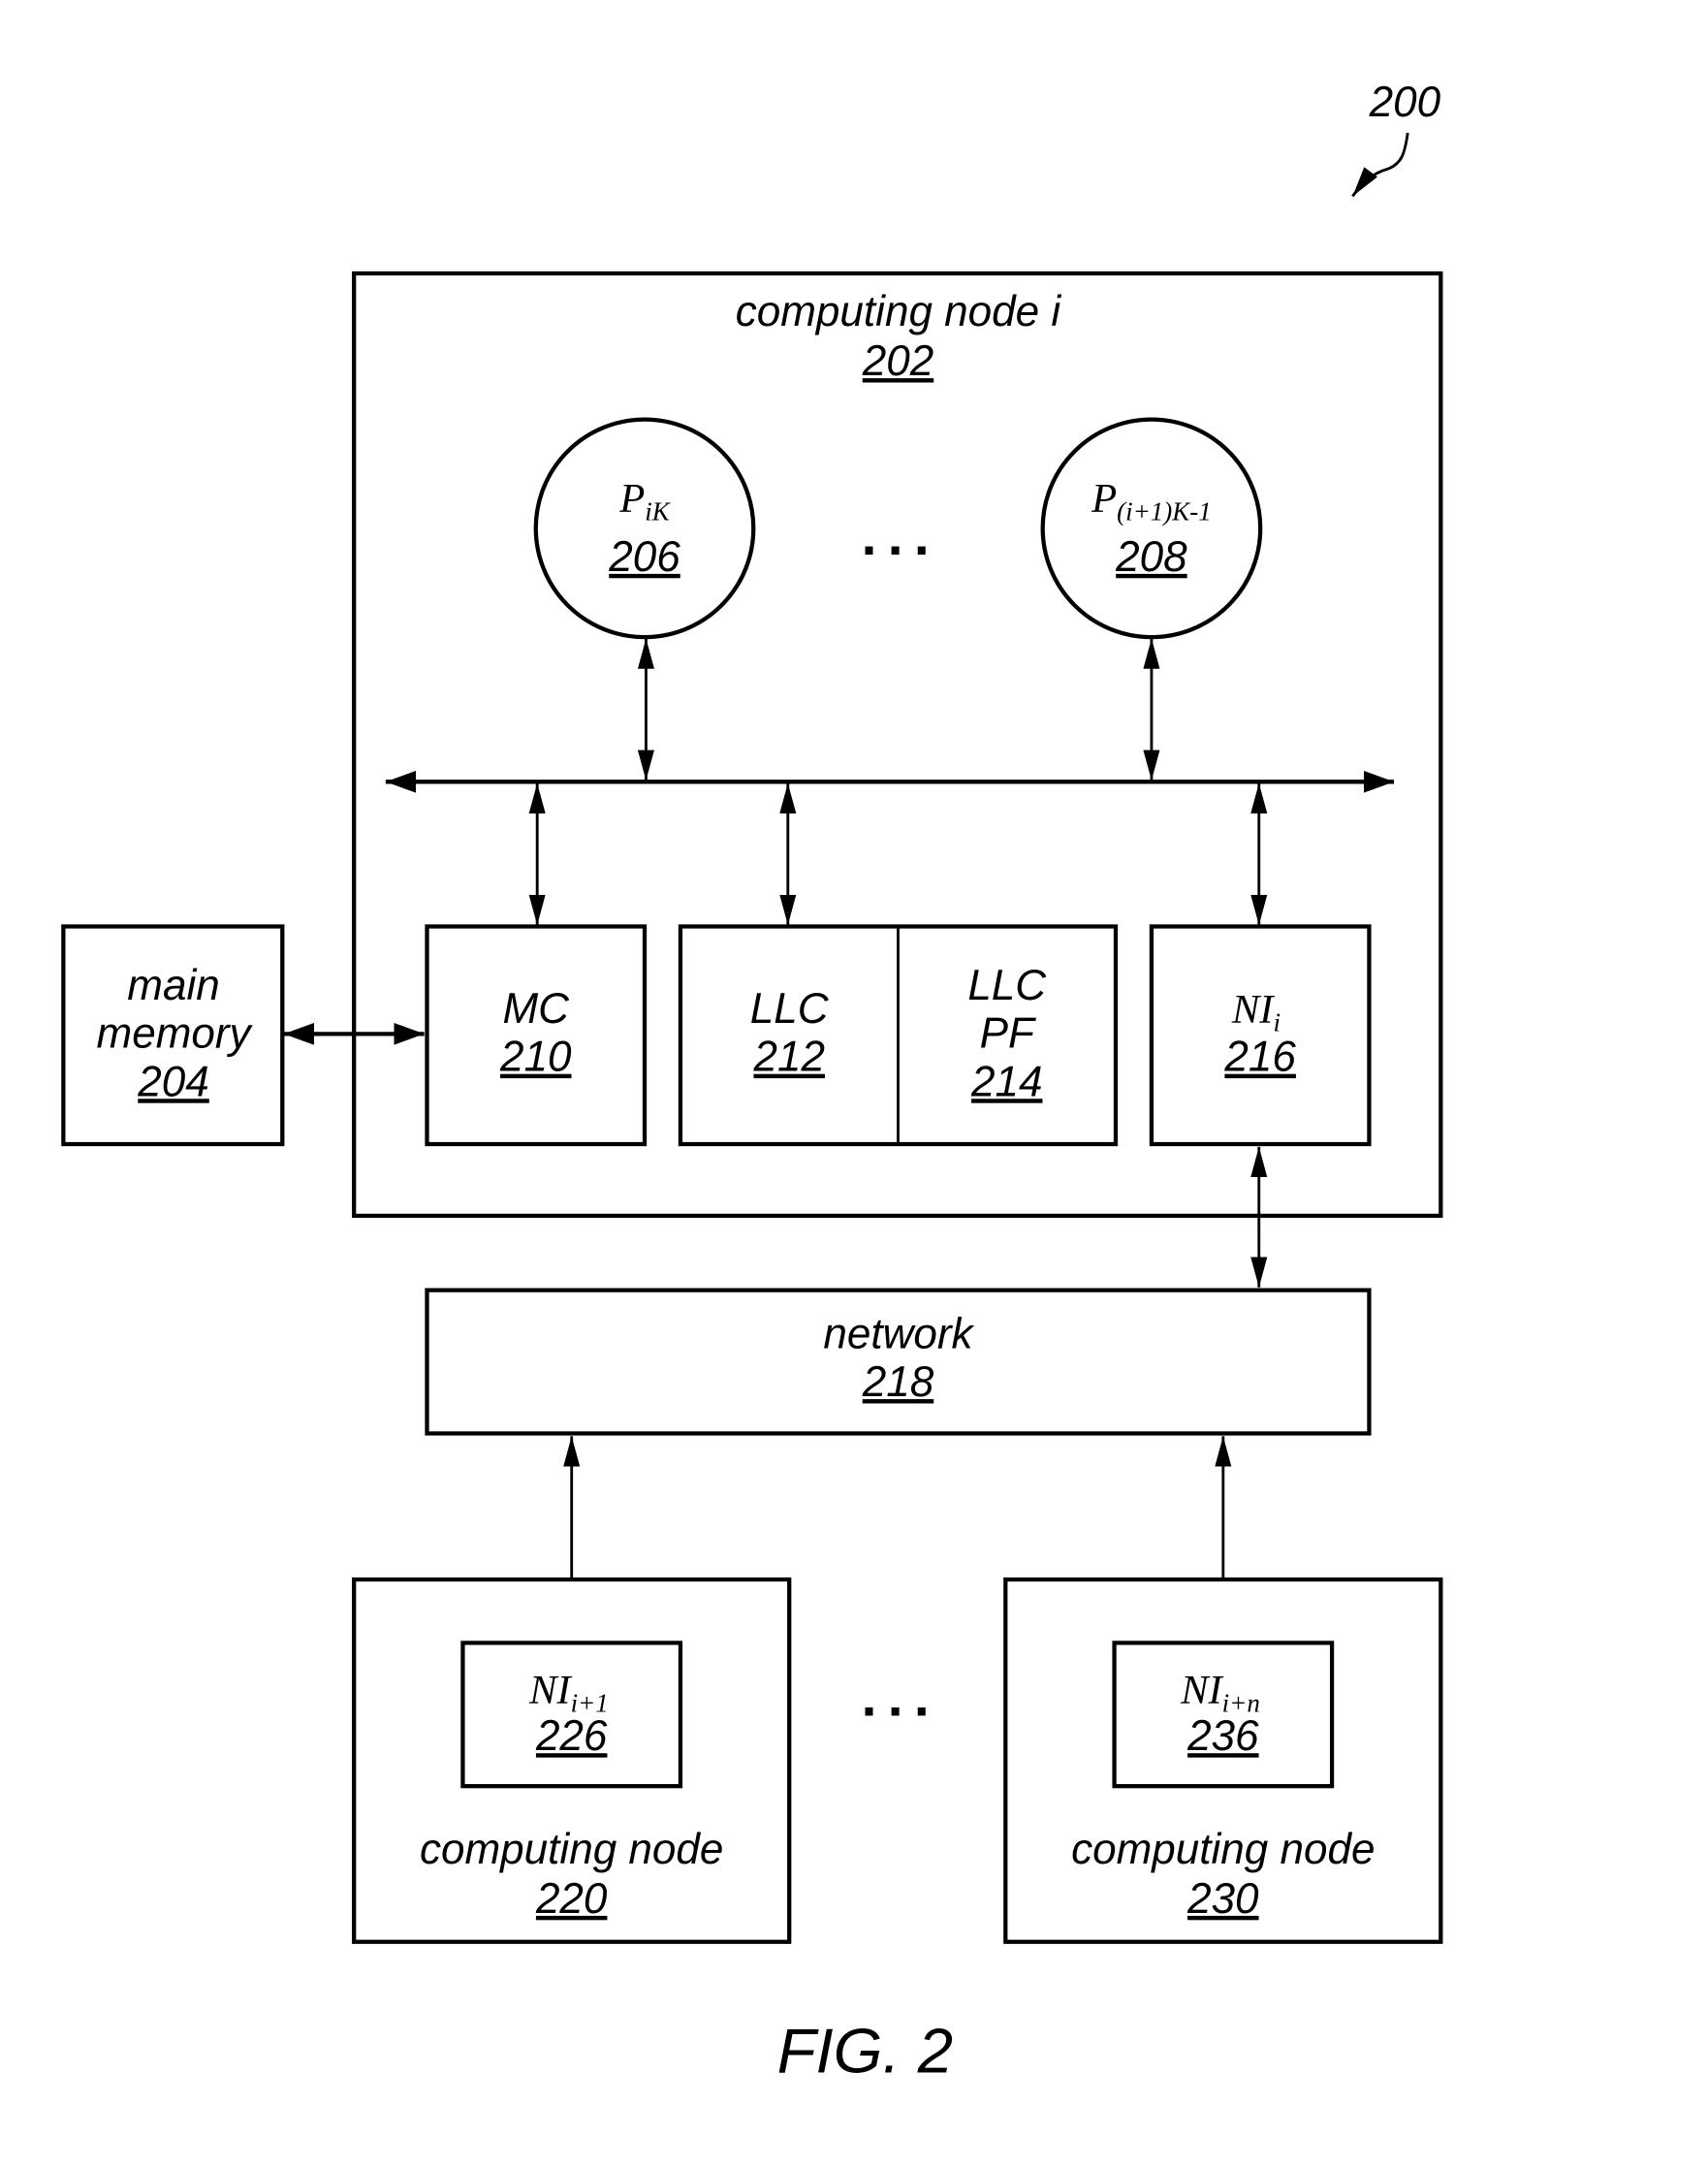  Describe the element at coordinates (535, 1057) in the screenshot. I see `mc-number: 210` at that location.